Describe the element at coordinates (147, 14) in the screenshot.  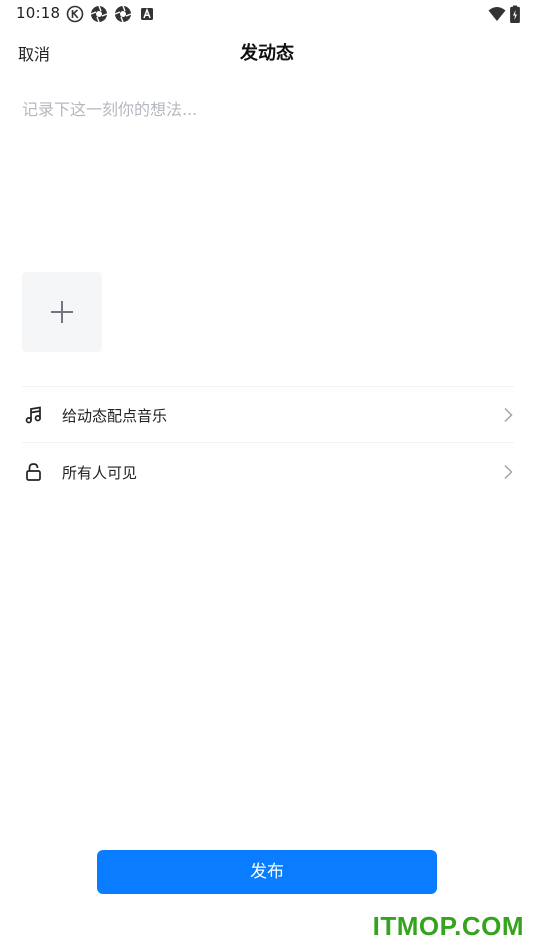
I see `a-box-icon` at that location.